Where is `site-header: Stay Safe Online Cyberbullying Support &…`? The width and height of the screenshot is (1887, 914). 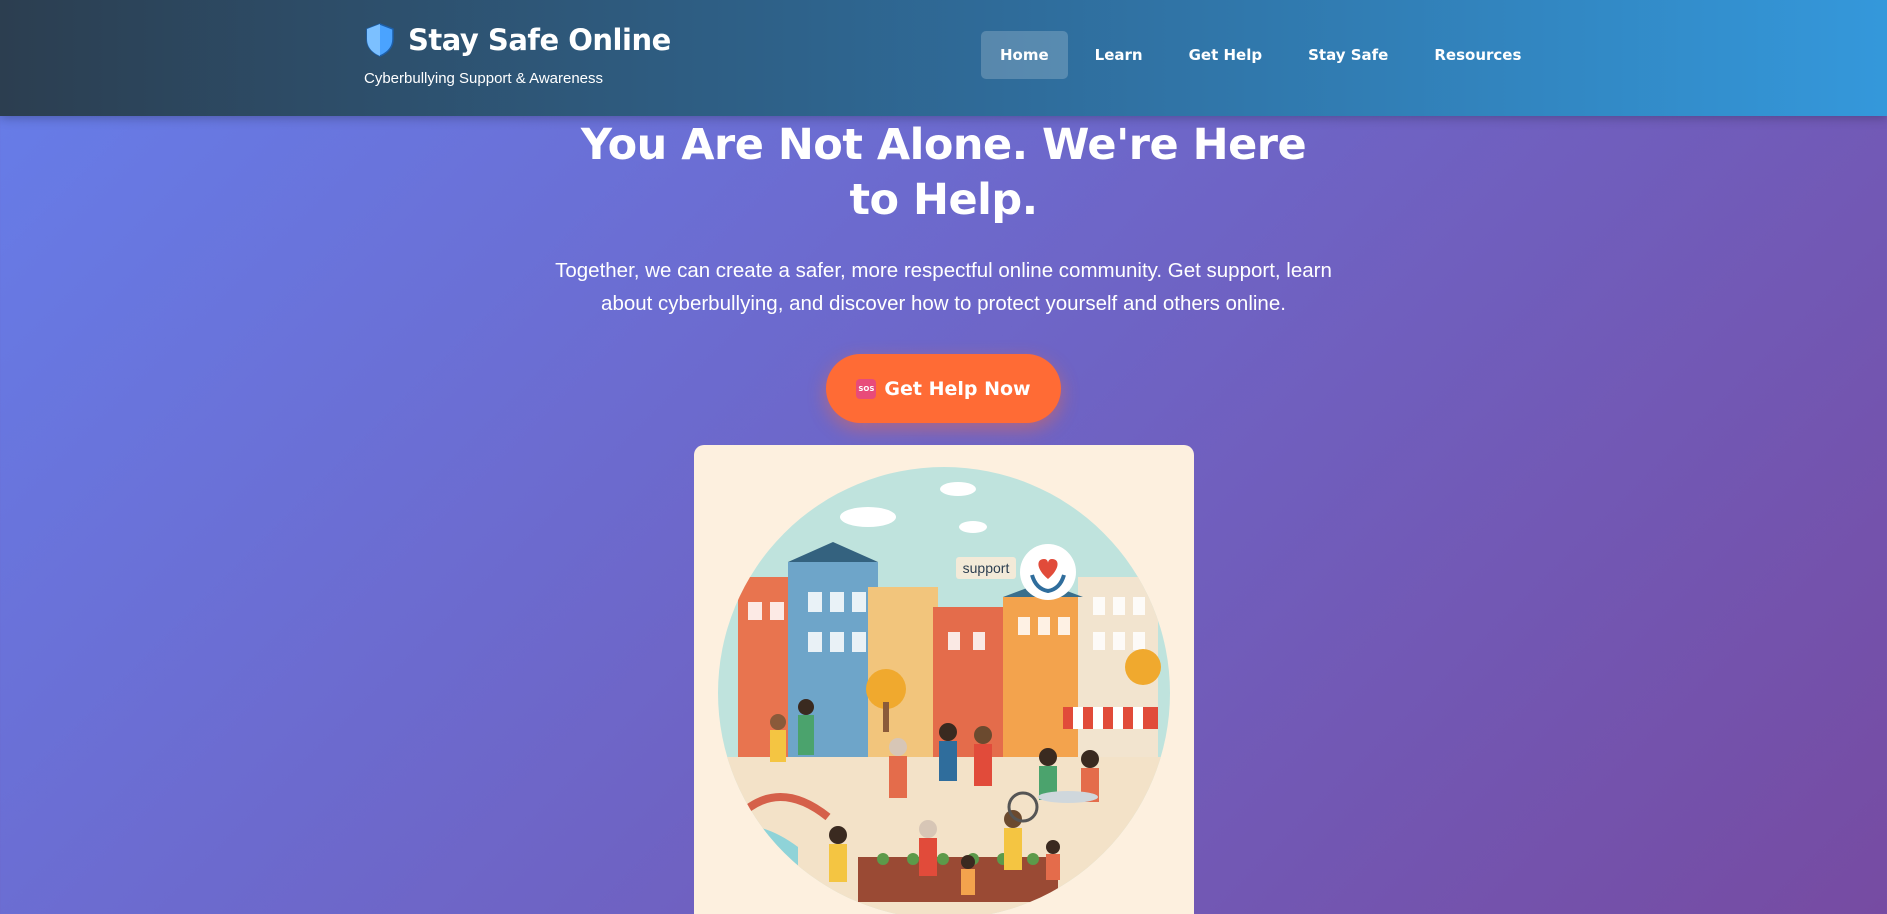 site-header: Stay Safe Online Cyberbullying Support &… is located at coordinates (943, 58).